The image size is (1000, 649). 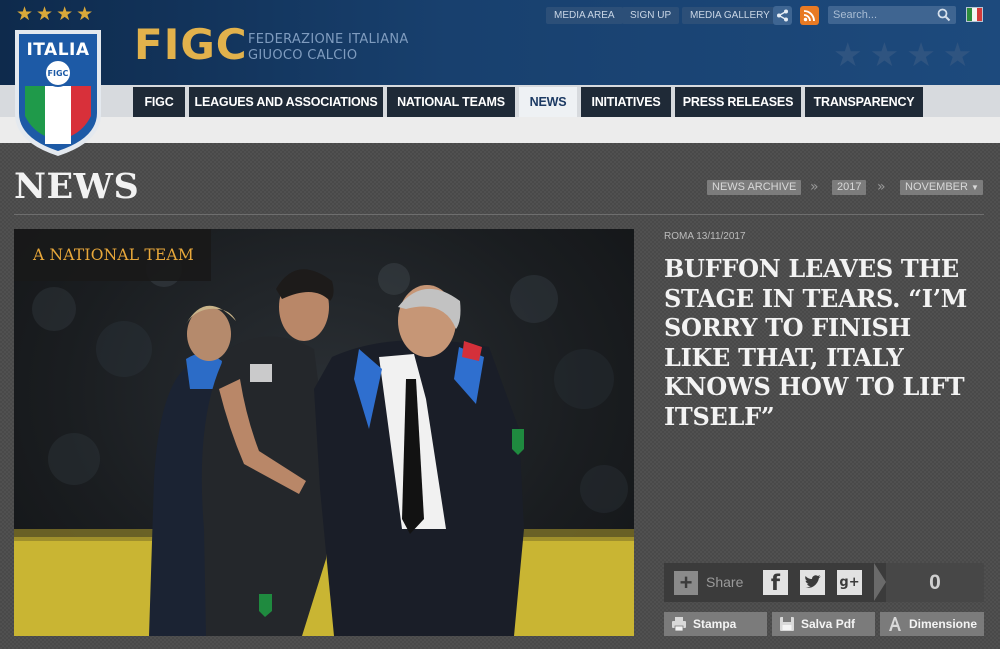 I want to click on nav-item-national-teams: NATIONAL TEAMS, so click(x=451, y=102).